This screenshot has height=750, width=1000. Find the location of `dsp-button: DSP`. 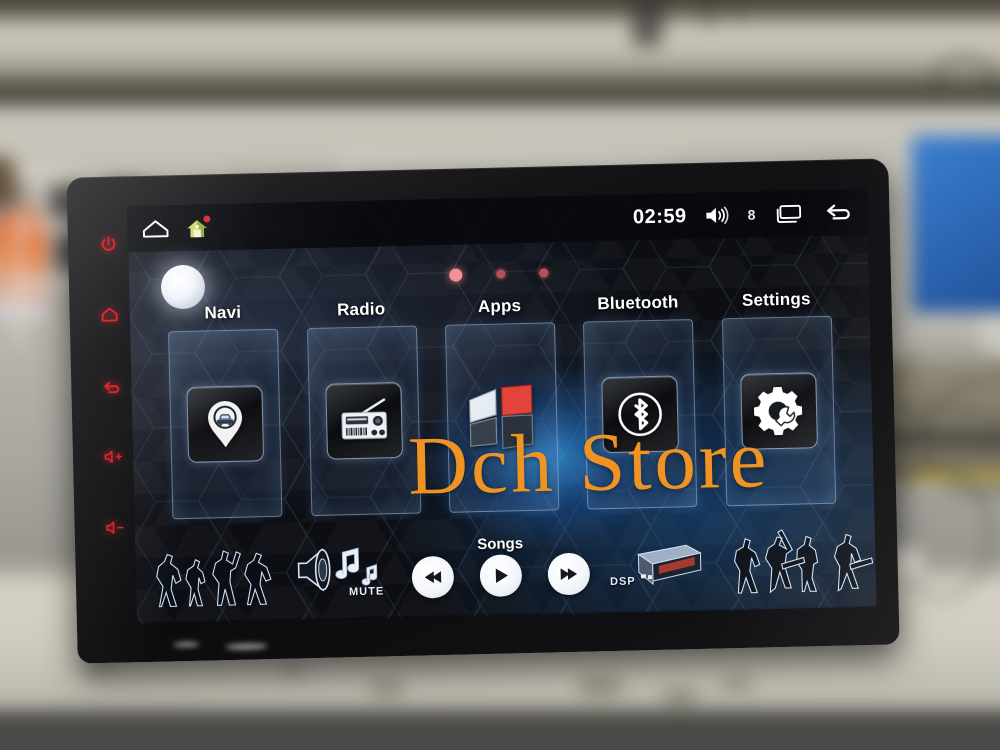

dsp-button: DSP is located at coordinates (666, 561).